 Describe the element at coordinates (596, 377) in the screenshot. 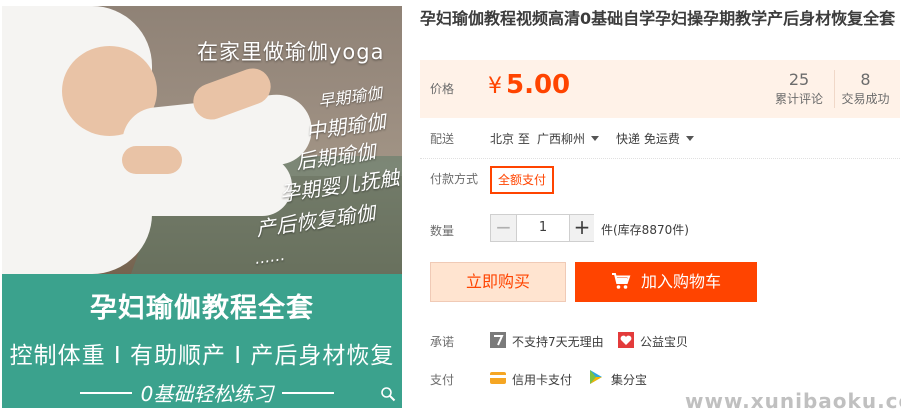

I see `points-icon` at that location.